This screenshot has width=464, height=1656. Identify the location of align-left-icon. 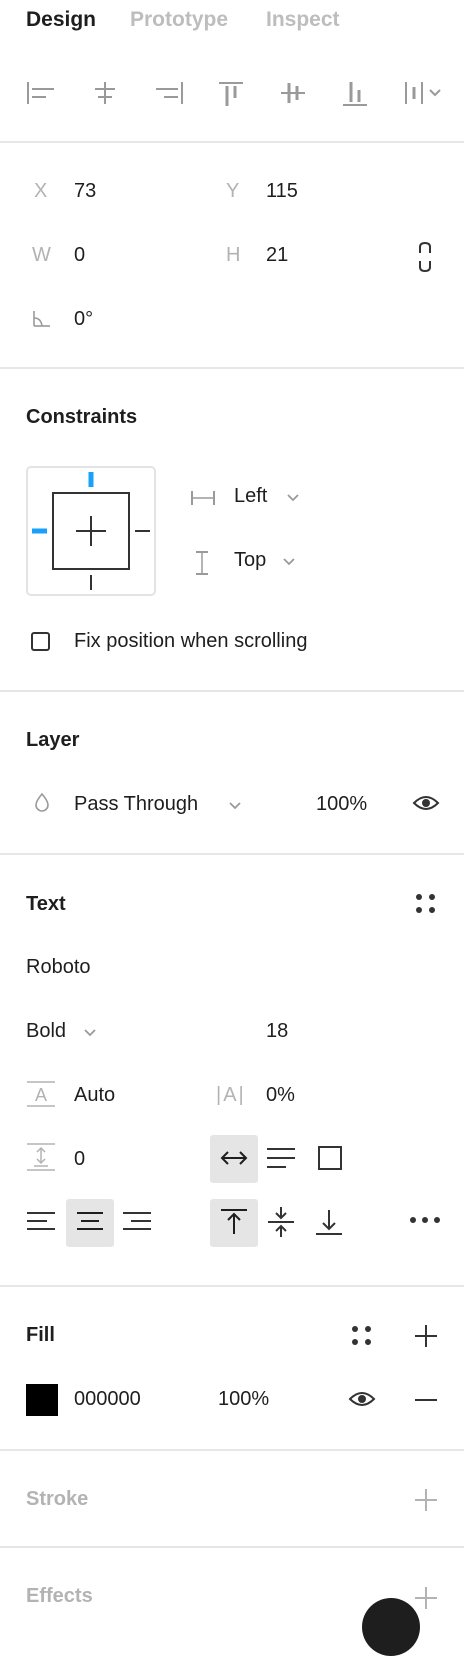
(41, 93).